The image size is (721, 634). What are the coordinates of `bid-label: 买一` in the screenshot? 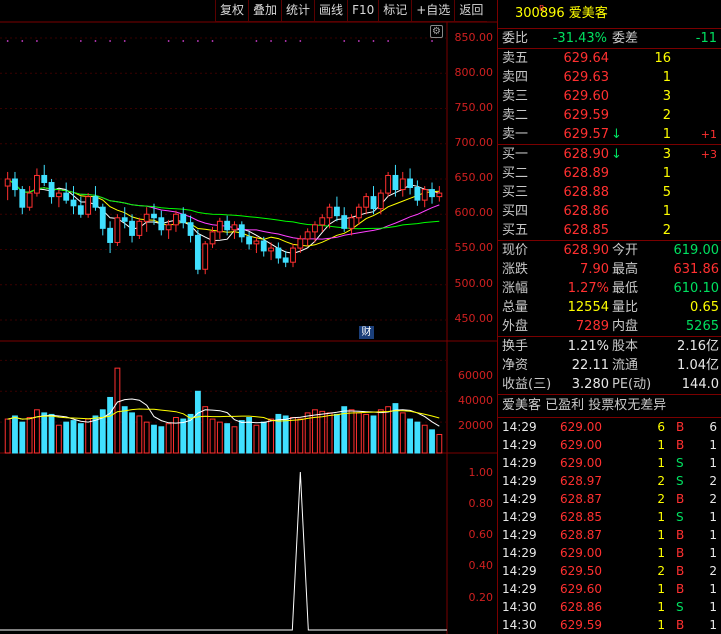 It's located at (515, 154).